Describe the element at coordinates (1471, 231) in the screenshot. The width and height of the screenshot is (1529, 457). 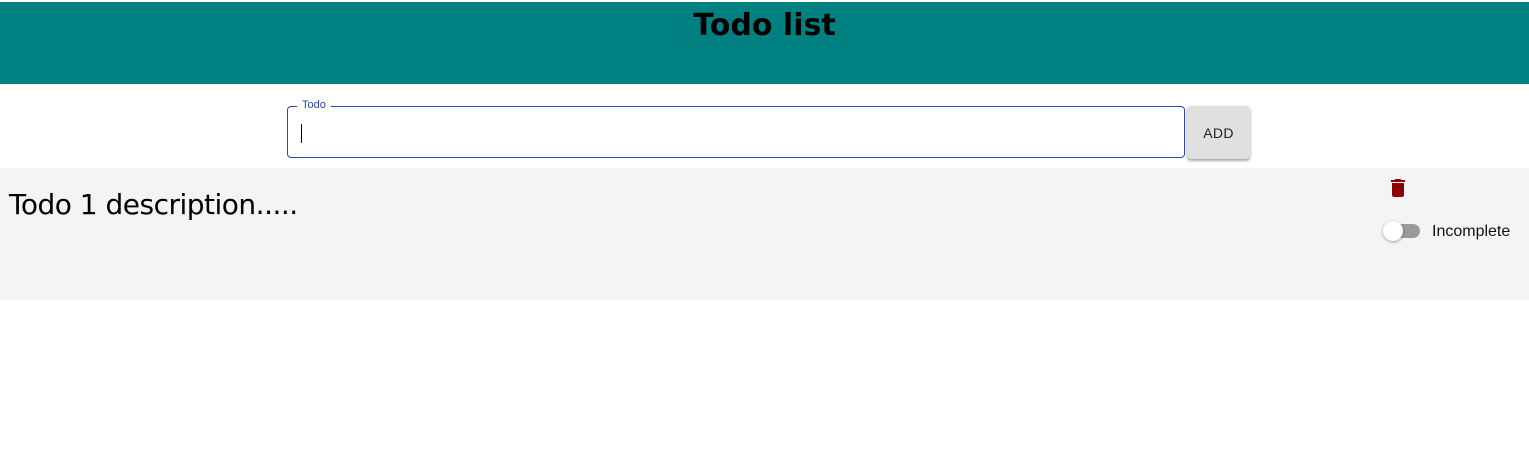
I see `status-label: Incomplete` at that location.